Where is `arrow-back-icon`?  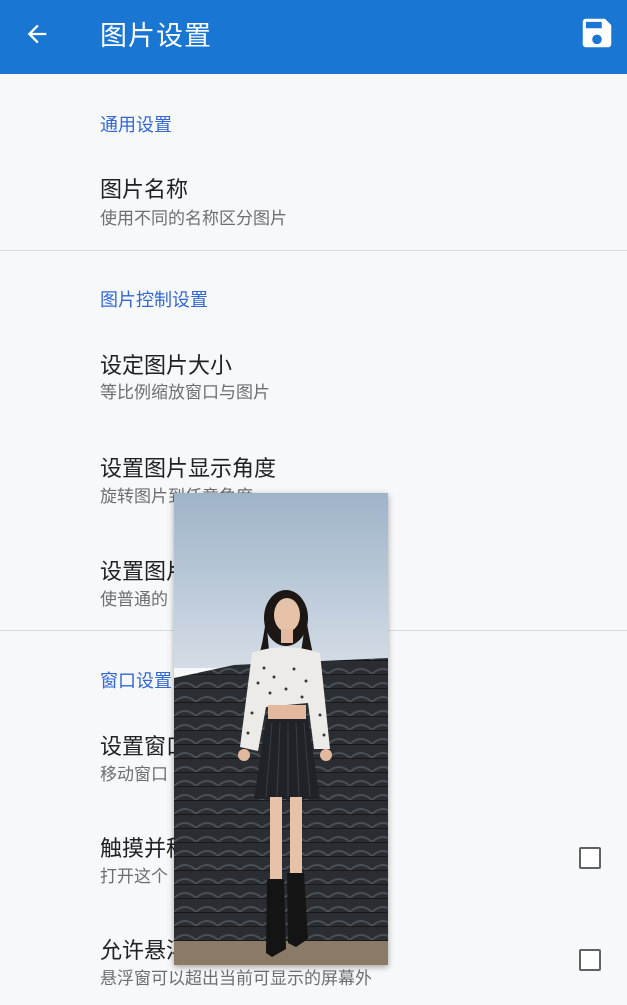
arrow-back-icon is located at coordinates (37, 36).